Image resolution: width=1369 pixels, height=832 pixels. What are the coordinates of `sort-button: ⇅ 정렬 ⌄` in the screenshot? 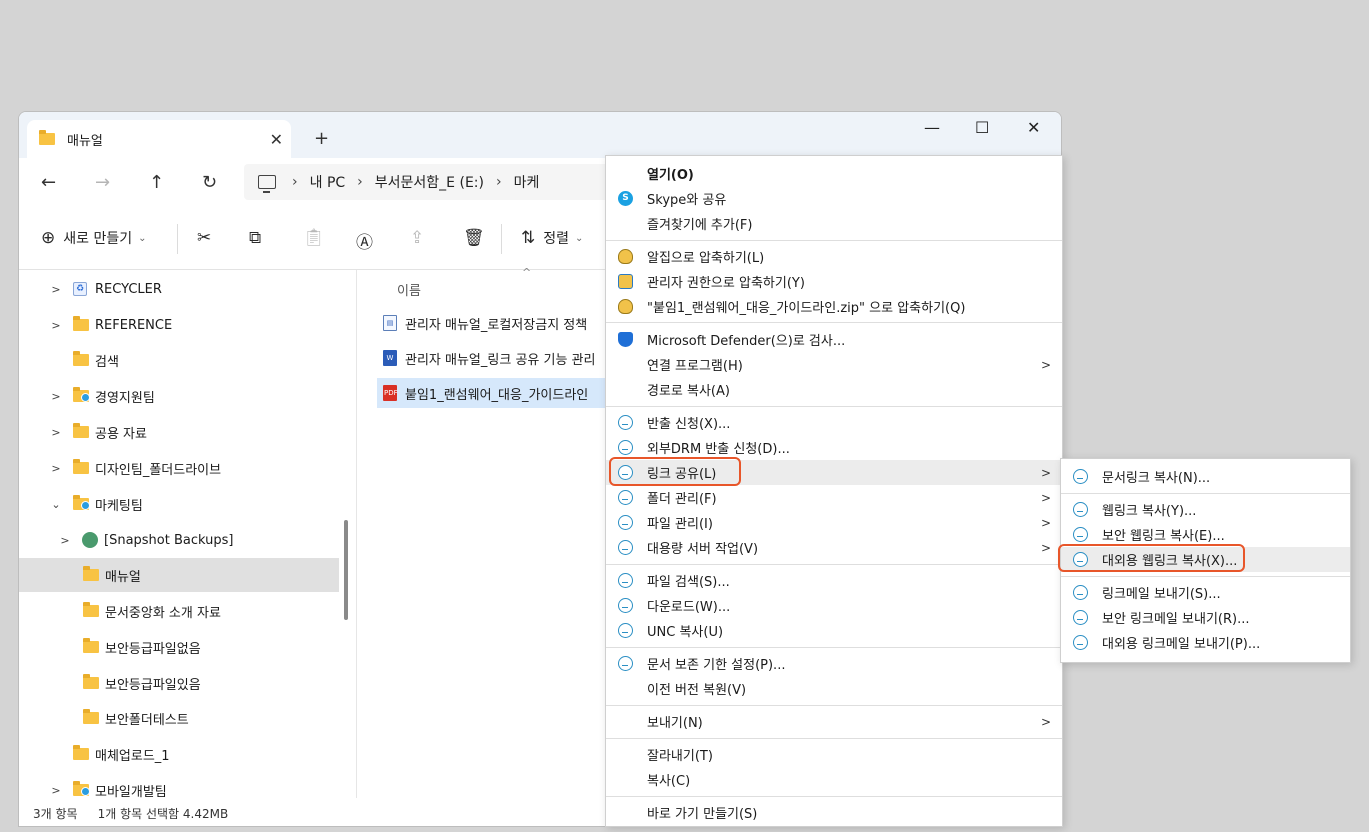 It's located at (552, 238).